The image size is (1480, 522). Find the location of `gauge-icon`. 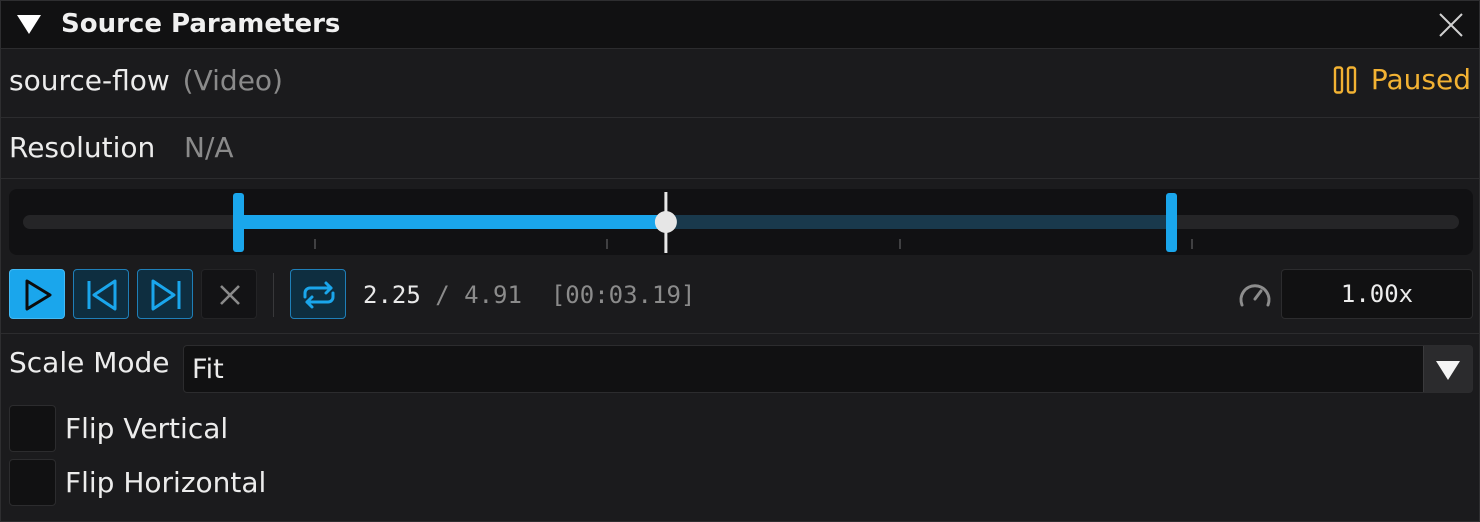

gauge-icon is located at coordinates (1255, 295).